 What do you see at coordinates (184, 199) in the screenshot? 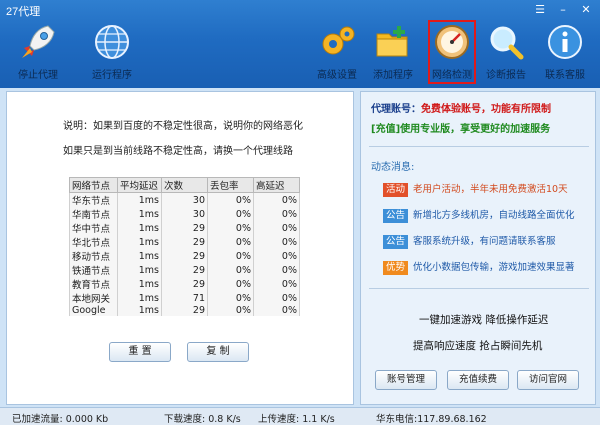
I see `table-row: 华东节点 1ms 30 0% 0%` at bounding box center [184, 199].